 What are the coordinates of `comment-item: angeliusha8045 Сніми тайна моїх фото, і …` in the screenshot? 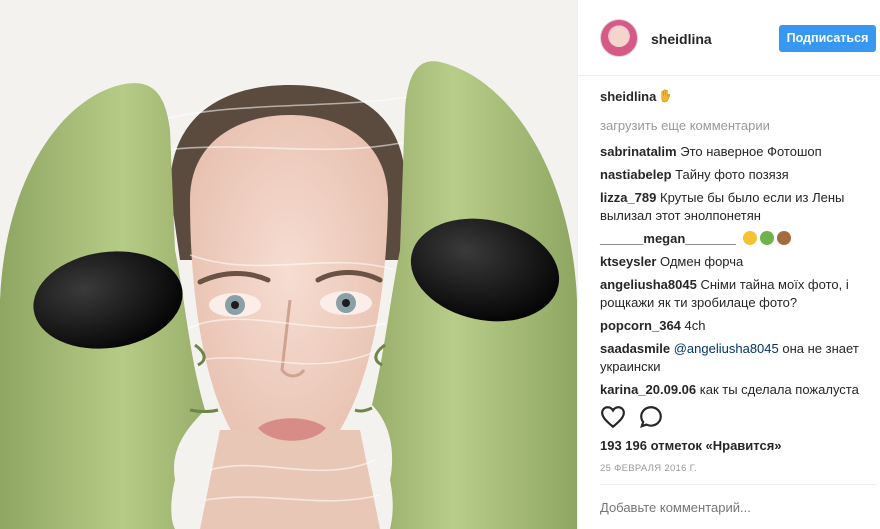 It's located at (738, 294).